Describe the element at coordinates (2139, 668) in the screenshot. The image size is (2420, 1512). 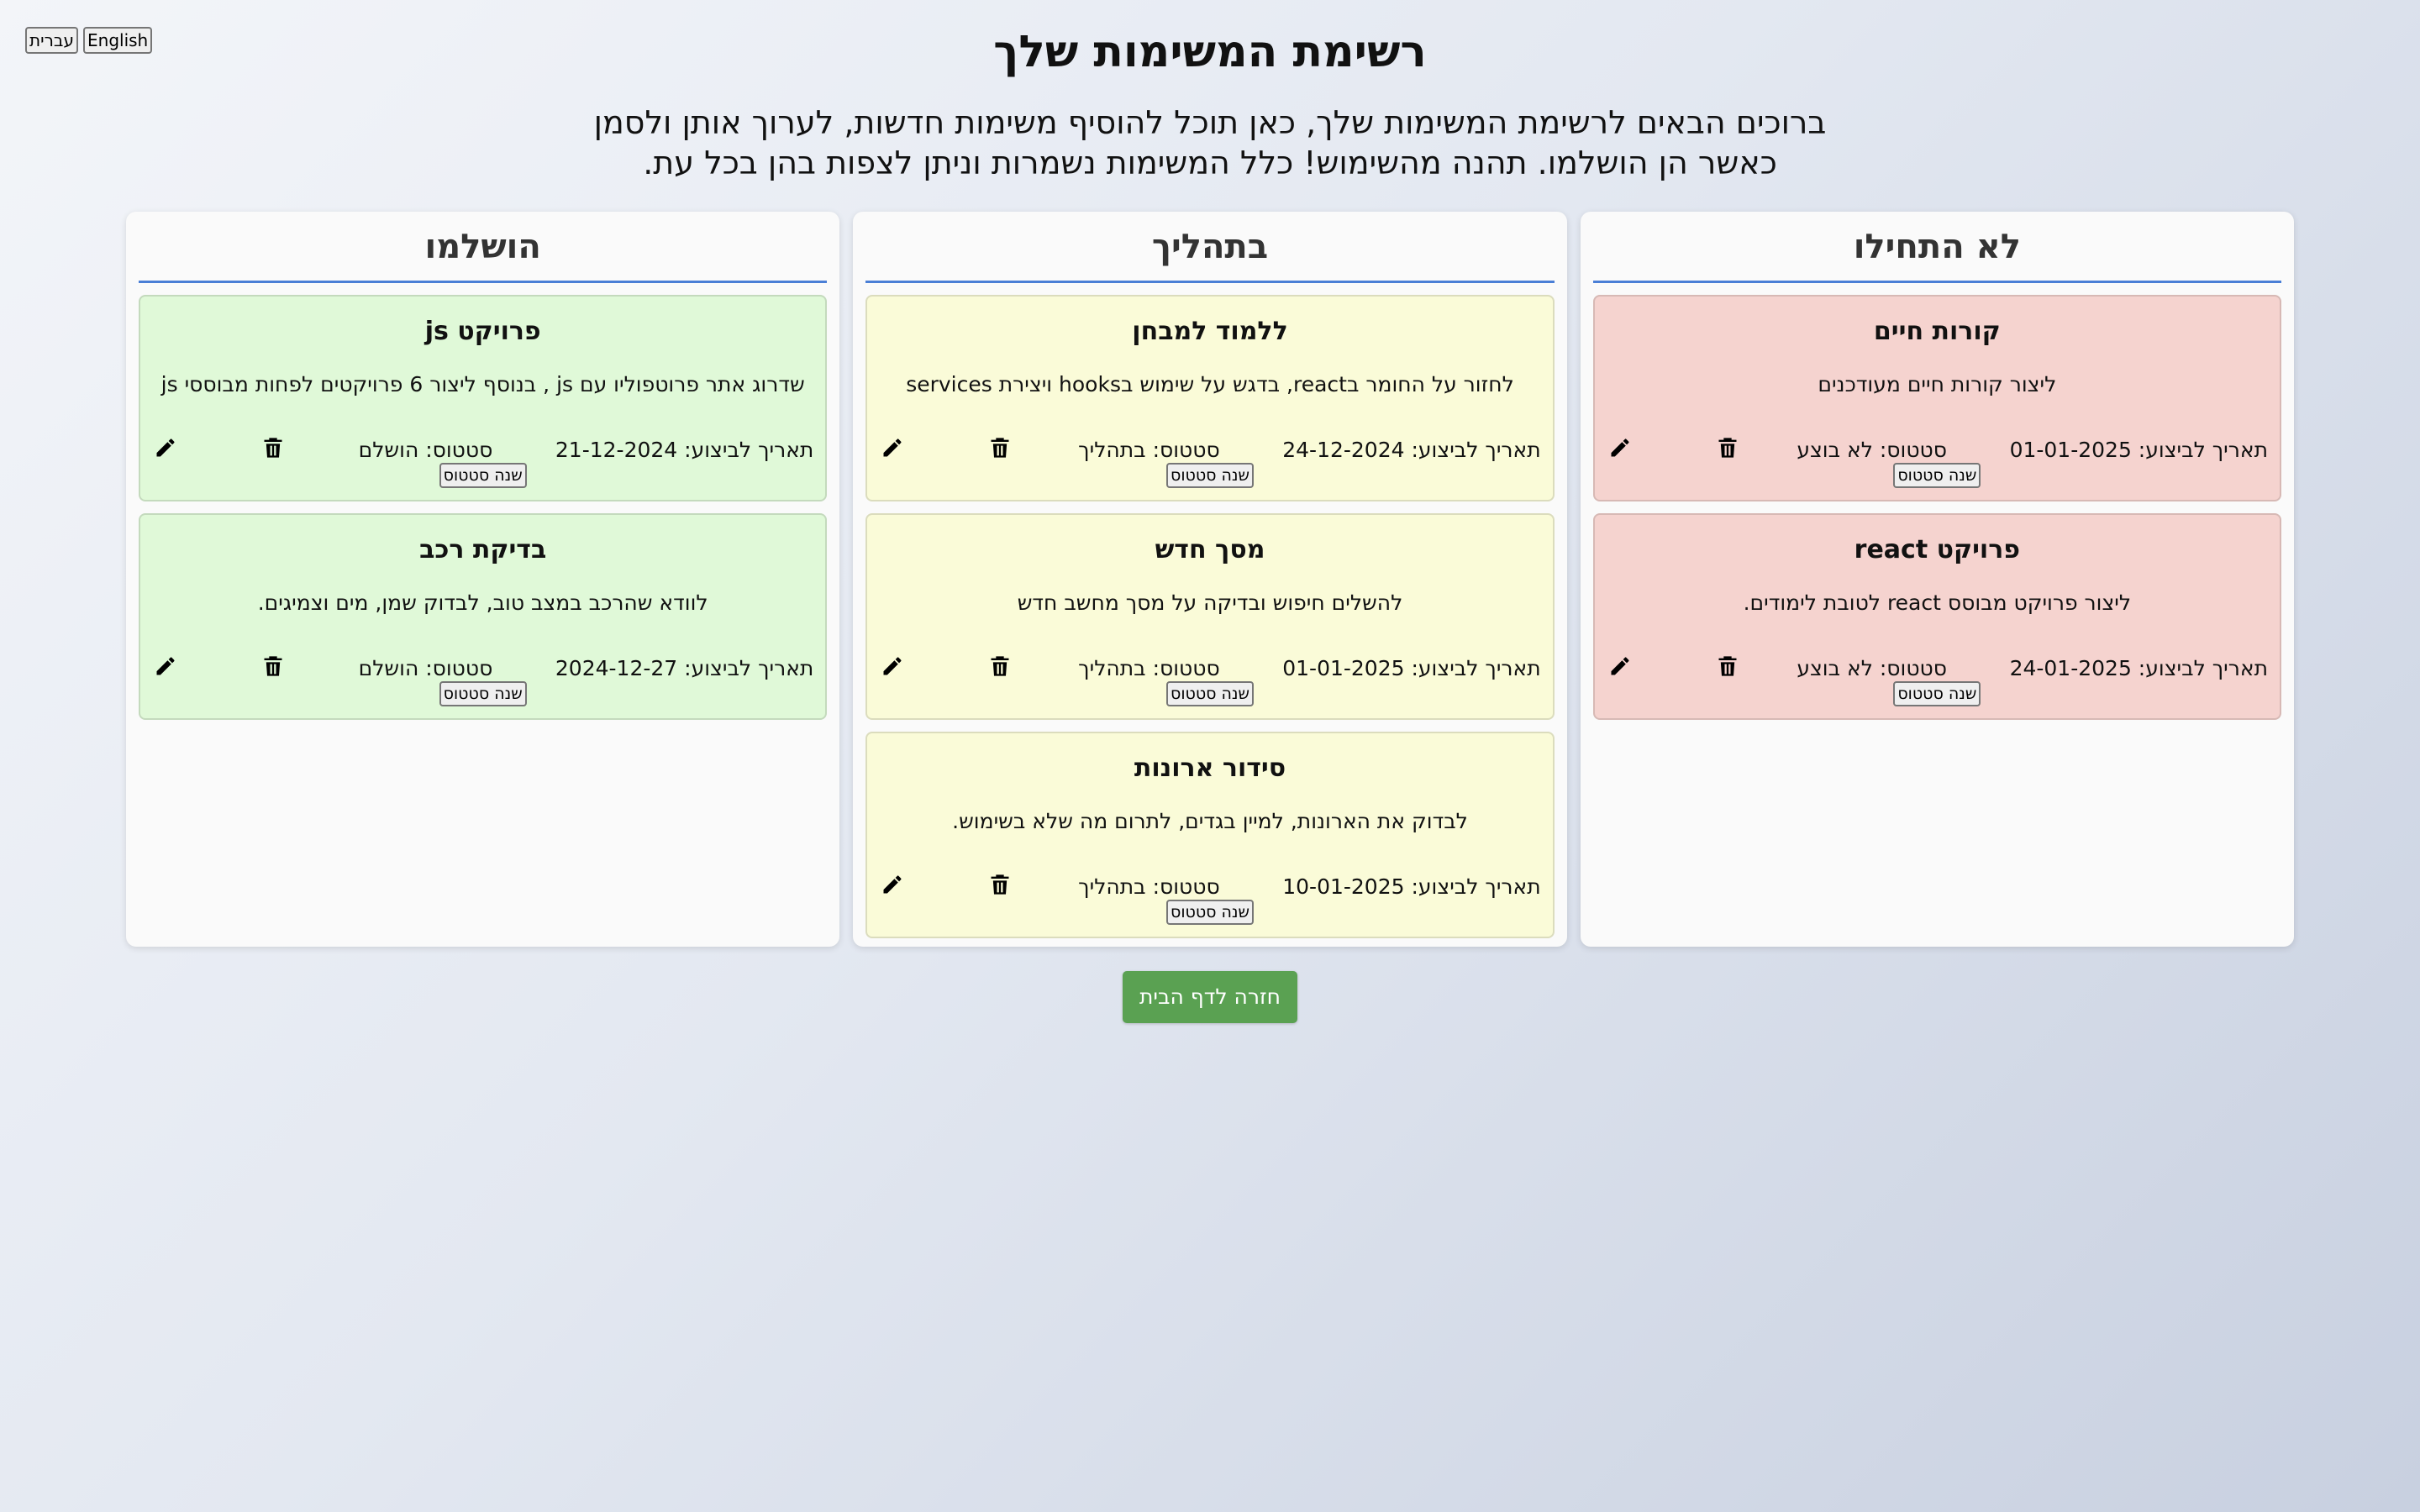
I see `task-due-date: תאריך לביצוע: 24-01-2025` at that location.